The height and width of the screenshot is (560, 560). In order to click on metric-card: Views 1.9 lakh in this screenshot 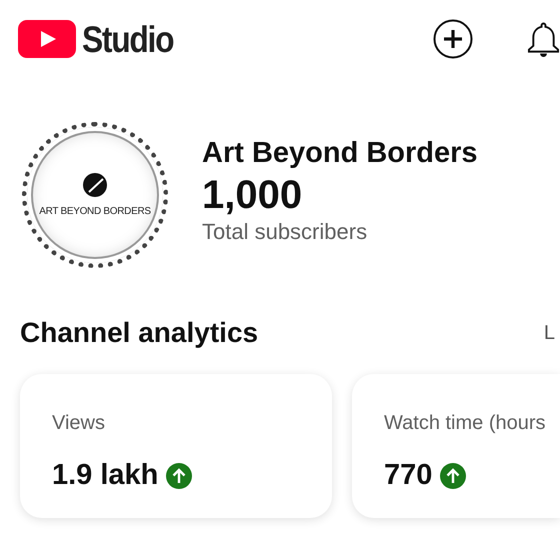, I will do `click(176, 446)`.